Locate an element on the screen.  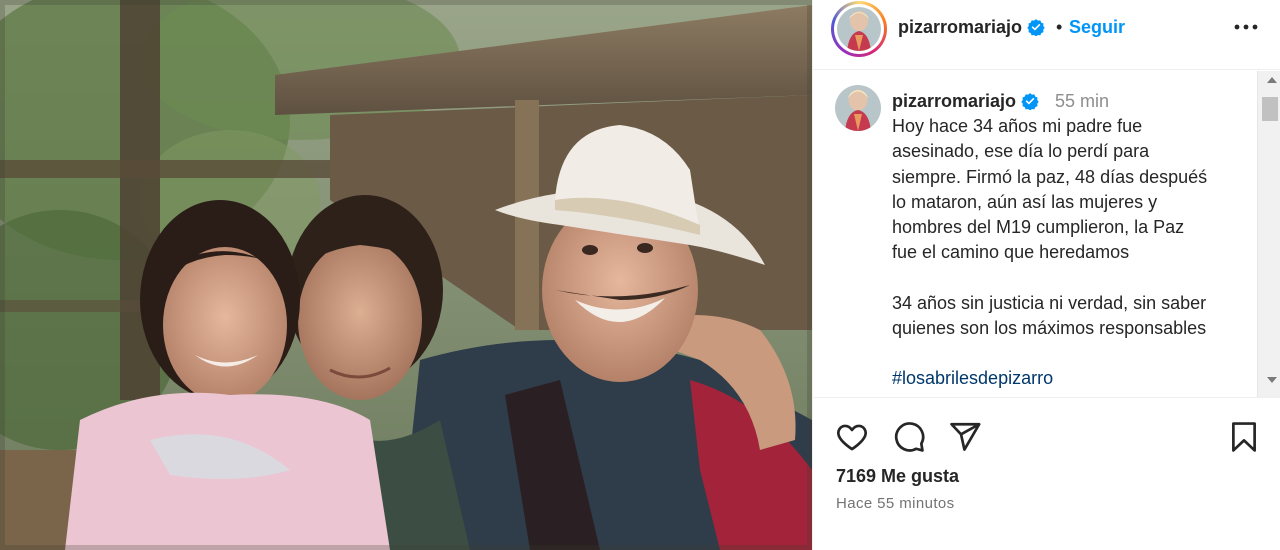
caption-time: 55 min is located at coordinates (1082, 101).